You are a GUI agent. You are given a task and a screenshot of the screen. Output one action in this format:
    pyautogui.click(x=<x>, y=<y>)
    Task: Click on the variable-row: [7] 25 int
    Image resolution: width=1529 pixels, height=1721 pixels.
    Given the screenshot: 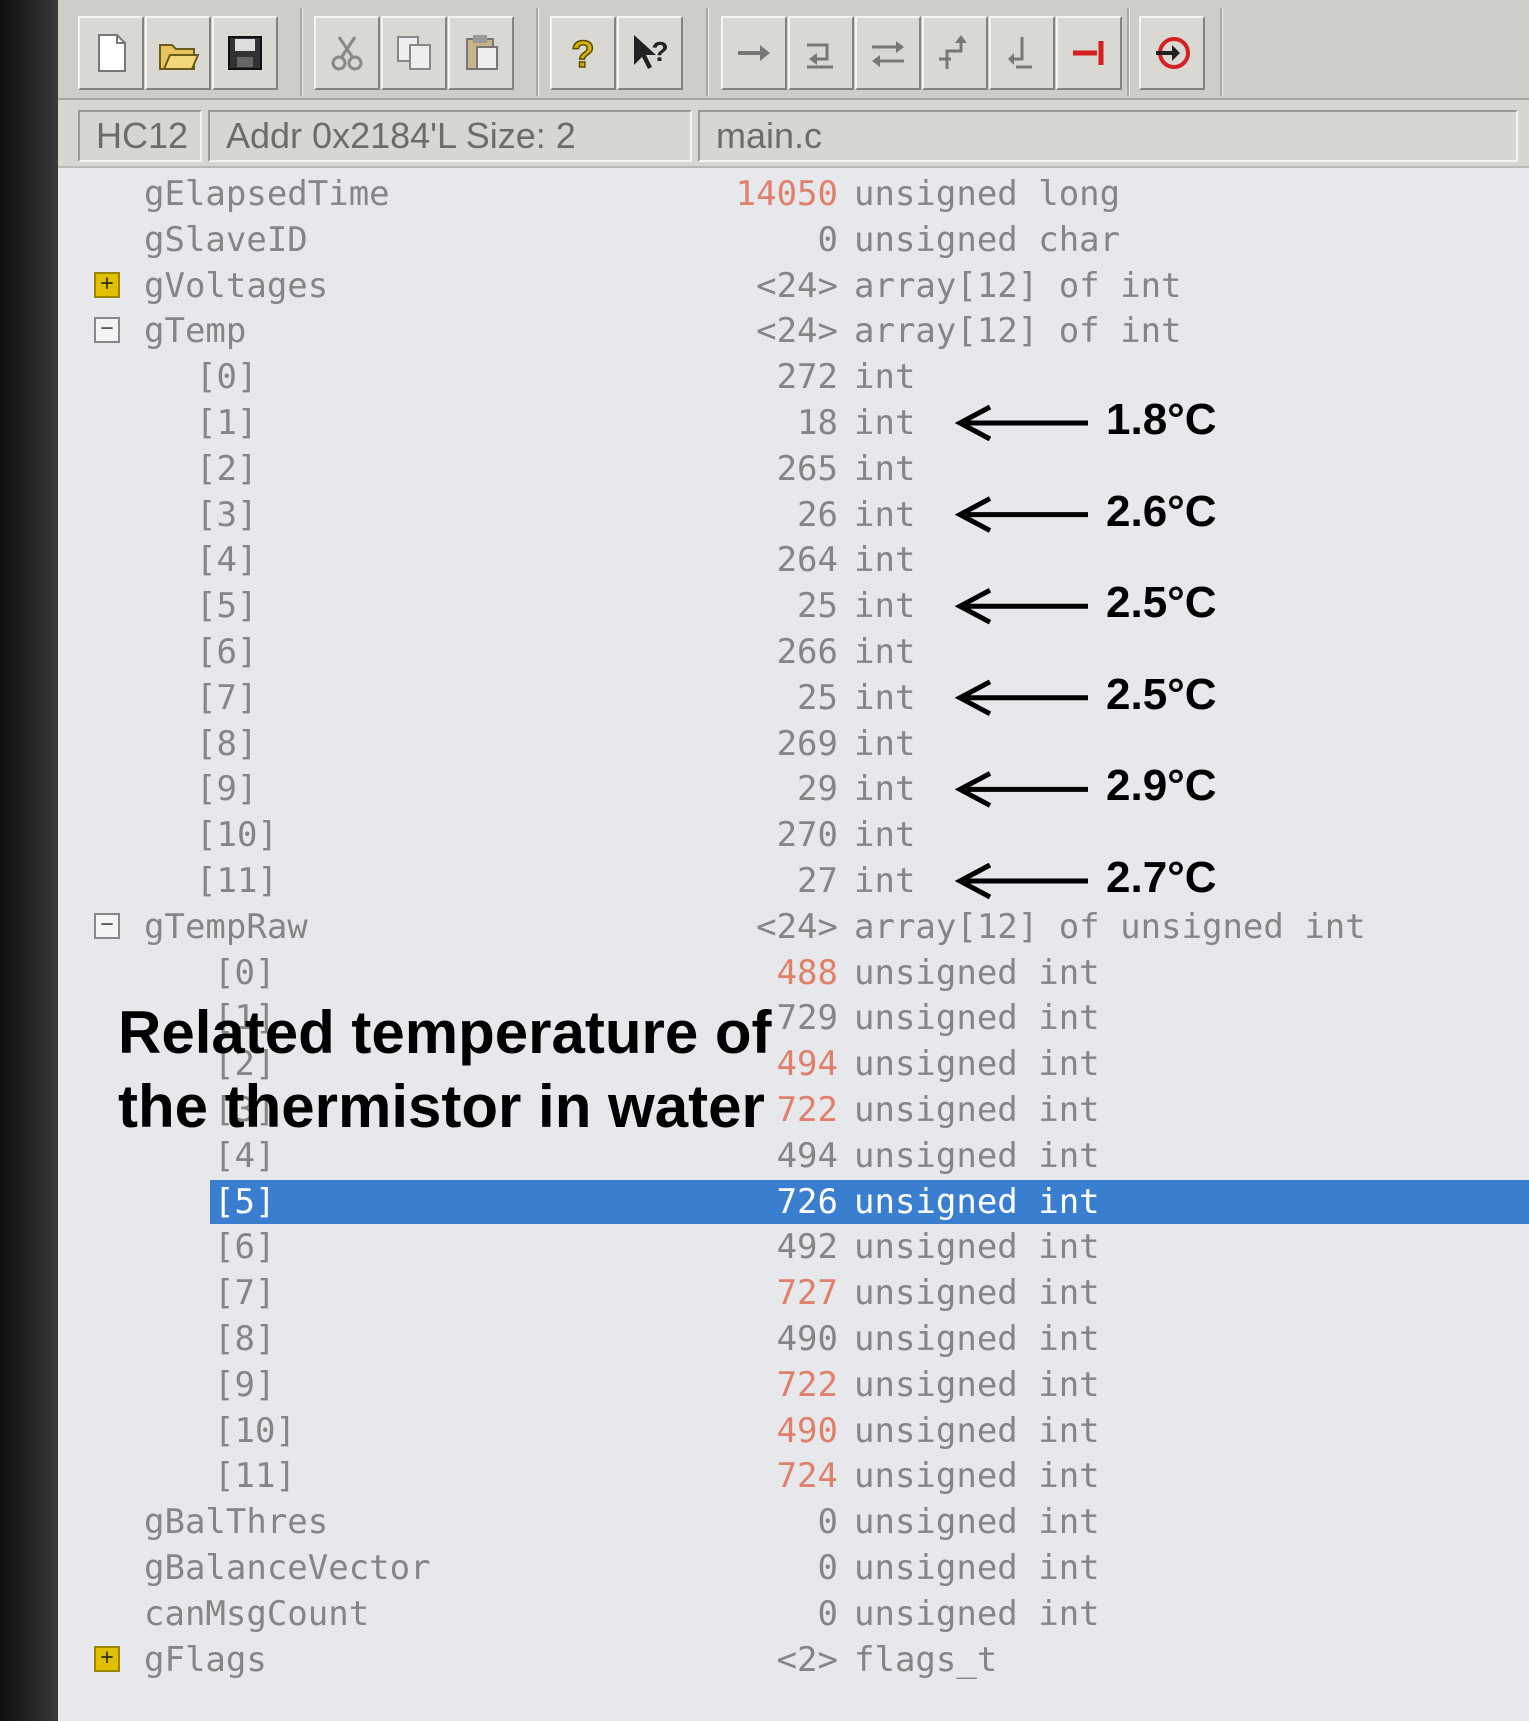 What is the action you would take?
    pyautogui.click(x=793, y=698)
    